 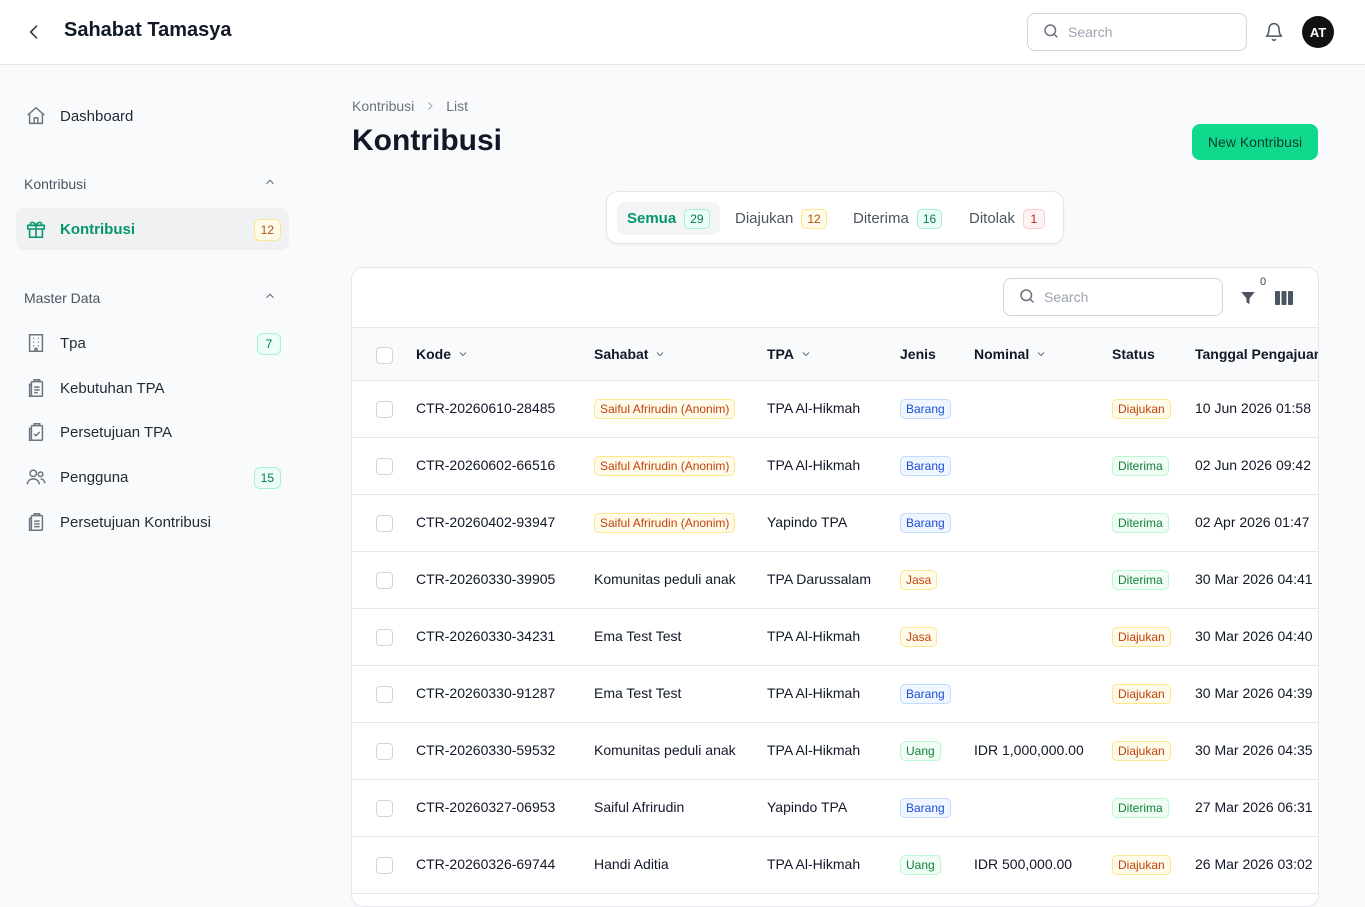 What do you see at coordinates (1254, 750) in the screenshot?
I see `cell-tanggal: 30 Mar 2026 04:35` at bounding box center [1254, 750].